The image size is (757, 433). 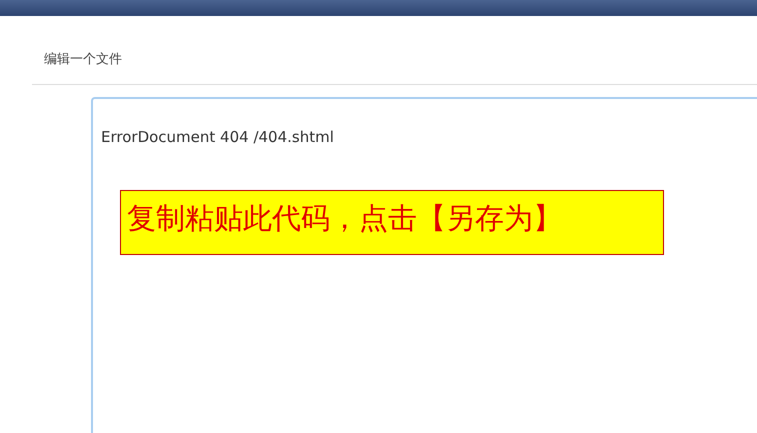 What do you see at coordinates (83, 59) in the screenshot?
I see `page-heading: 编辑一个文件` at bounding box center [83, 59].